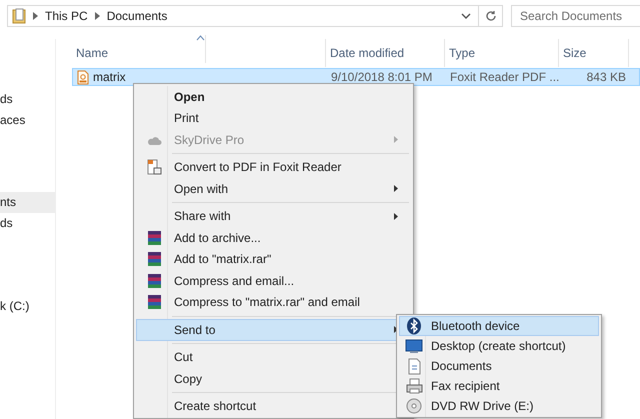  What do you see at coordinates (273, 118) in the screenshot?
I see `menu-item: Print` at bounding box center [273, 118].